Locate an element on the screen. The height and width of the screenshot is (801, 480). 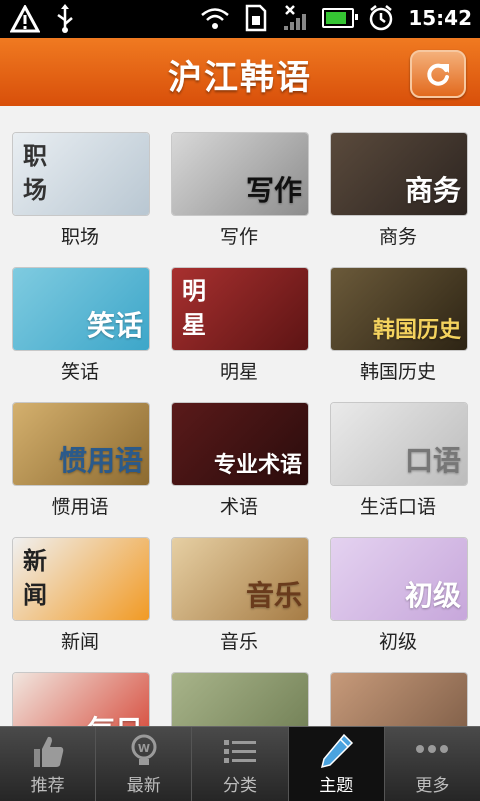
title-bar: 沪江韩语 is located at coordinates (240, 72).